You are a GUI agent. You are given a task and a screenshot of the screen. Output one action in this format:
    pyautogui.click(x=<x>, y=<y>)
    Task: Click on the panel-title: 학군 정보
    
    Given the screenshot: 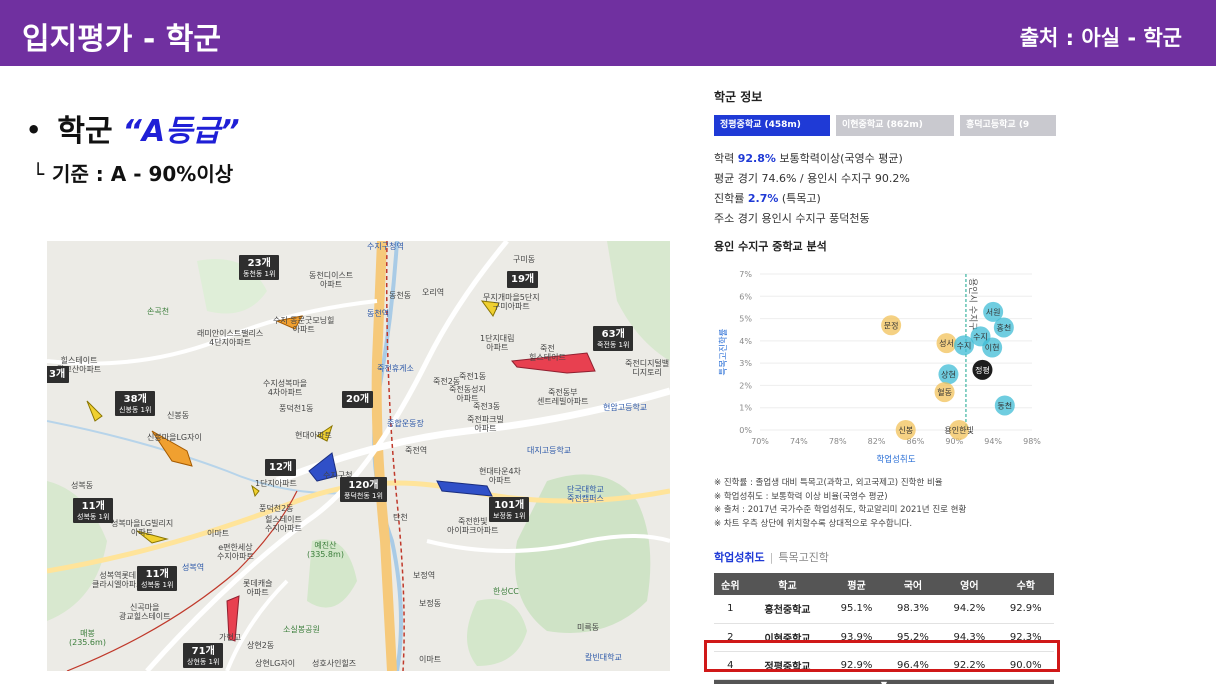 What is the action you would take?
    pyautogui.click(x=738, y=97)
    